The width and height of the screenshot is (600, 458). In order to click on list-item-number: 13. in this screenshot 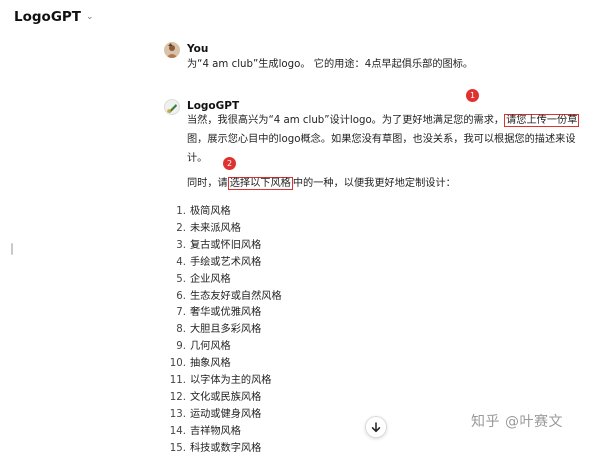, I will do `click(177, 414)`.